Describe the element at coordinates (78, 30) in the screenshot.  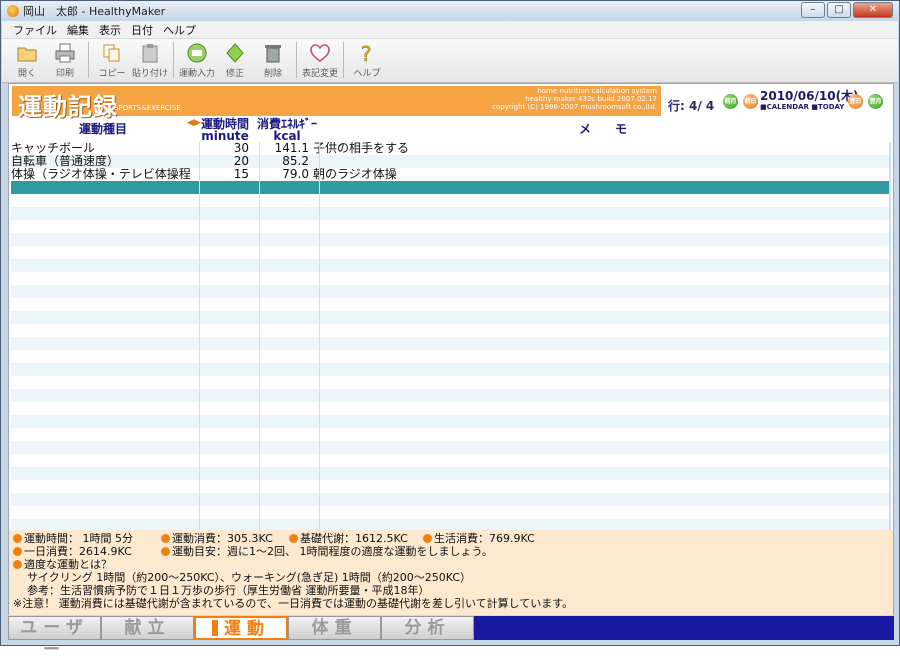
I see `menu-edit: 編集` at that location.